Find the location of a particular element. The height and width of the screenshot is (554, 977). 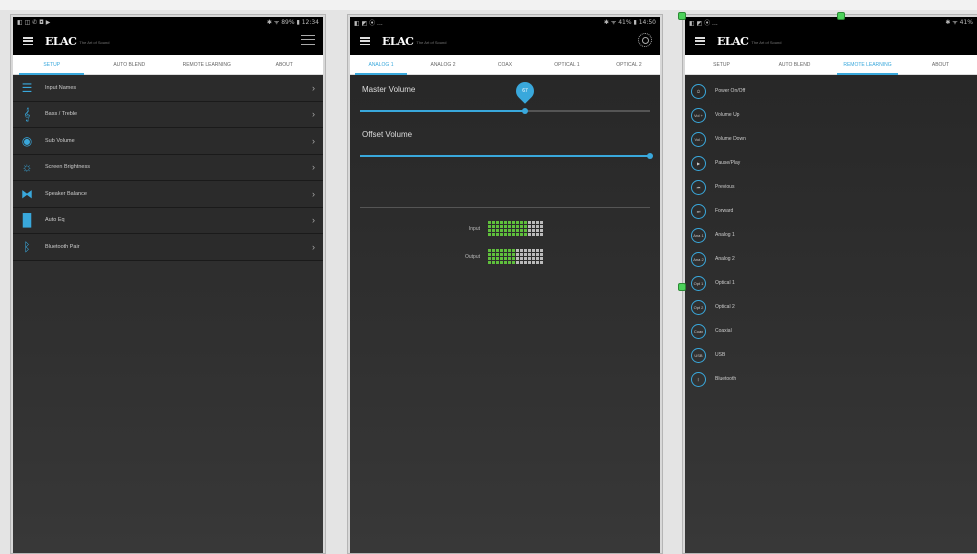

tab-bar: SETUP AUTO BLEND REMOTE LEARNING ABOUT is located at coordinates (831, 65).